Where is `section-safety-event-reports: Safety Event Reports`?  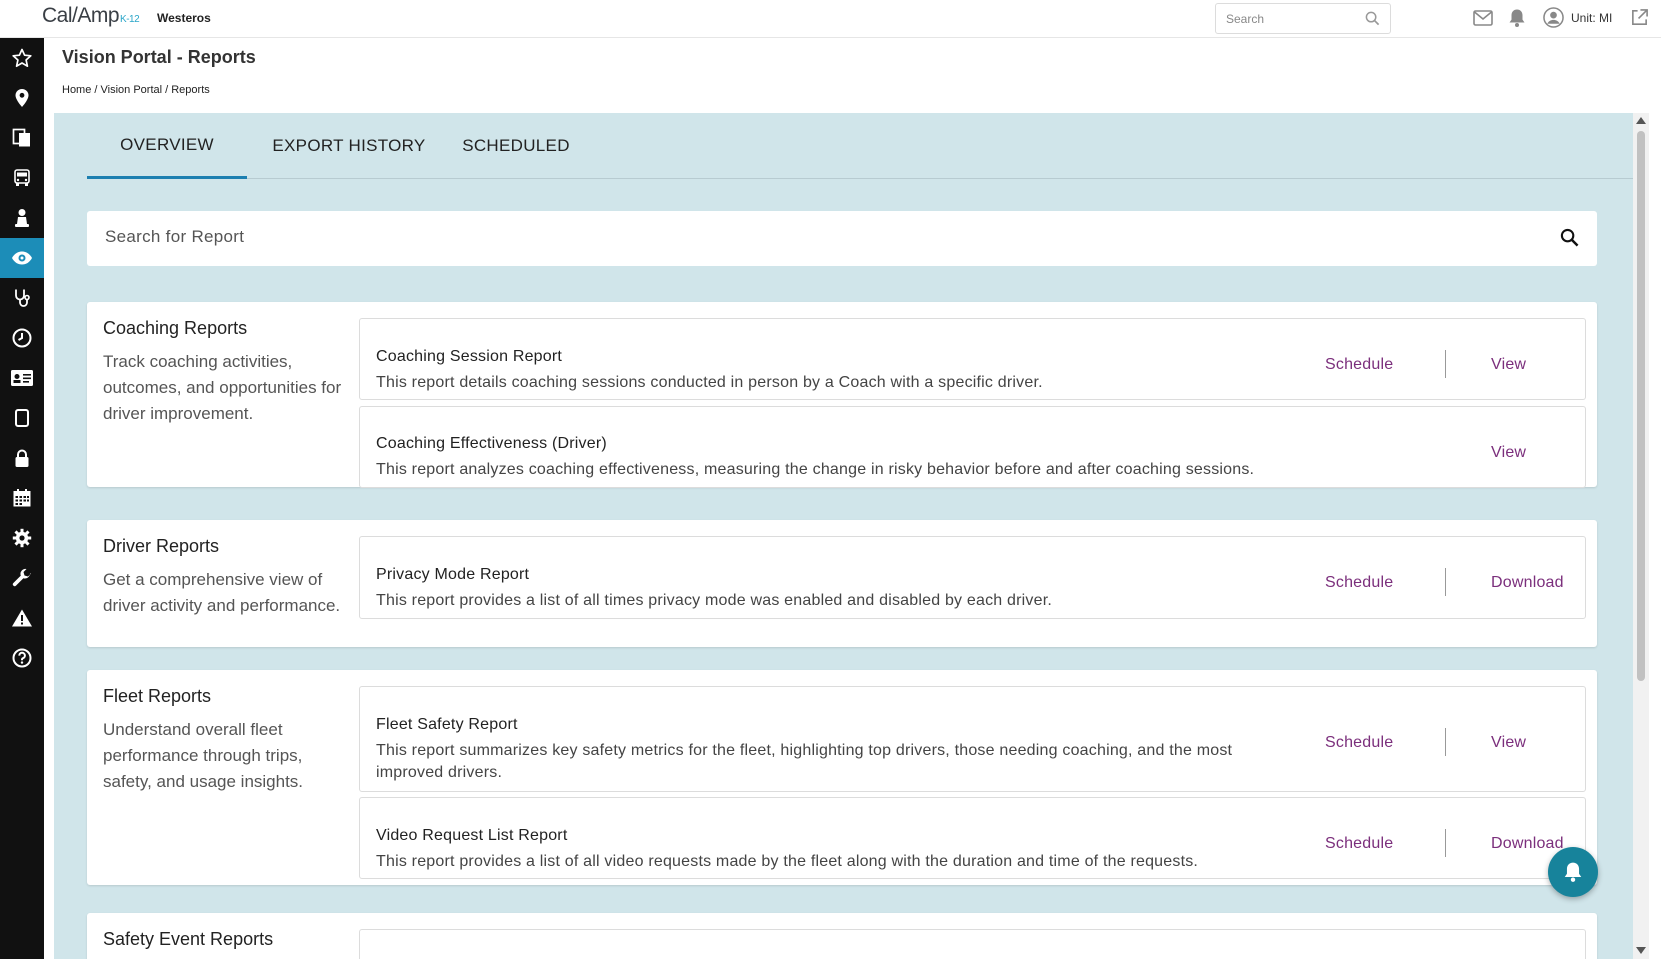
section-safety-event-reports: Safety Event Reports is located at coordinates (842, 936).